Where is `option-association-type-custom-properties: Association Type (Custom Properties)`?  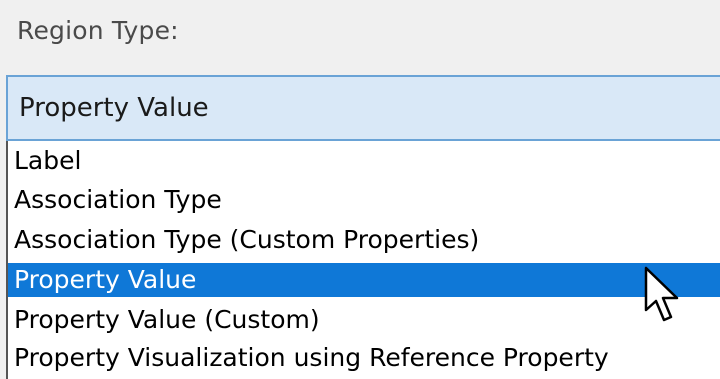
option-association-type-custom-properties: Association Type (Custom Properties) is located at coordinates (364, 240).